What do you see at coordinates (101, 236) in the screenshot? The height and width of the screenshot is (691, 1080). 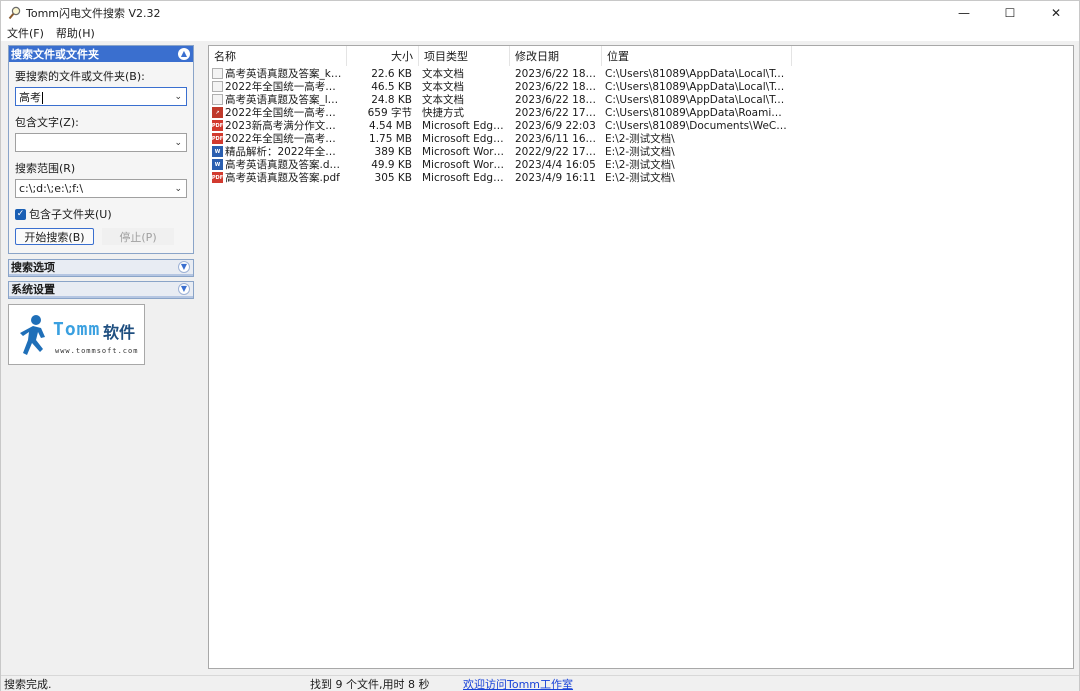 I see `search-buttons: 开始搜索(B) 停止(P)` at bounding box center [101, 236].